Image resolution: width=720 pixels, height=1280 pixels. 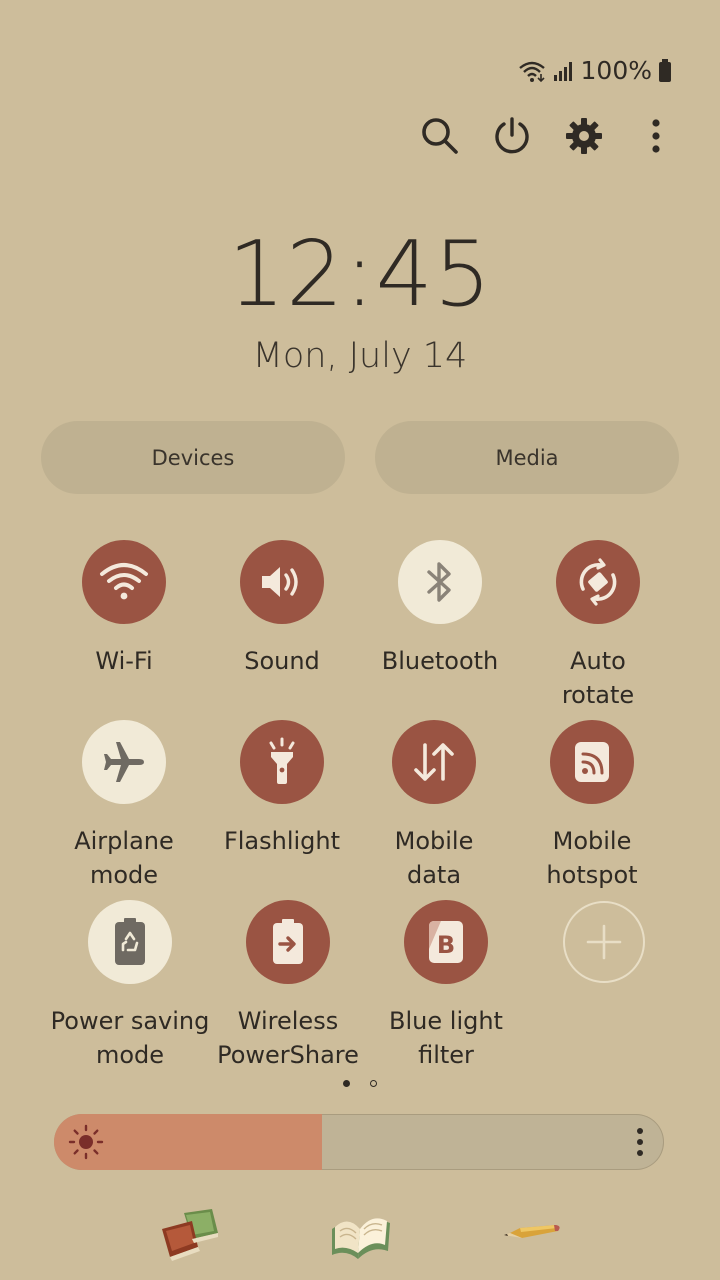 I want to click on add-tile-button, so click(x=604, y=942).